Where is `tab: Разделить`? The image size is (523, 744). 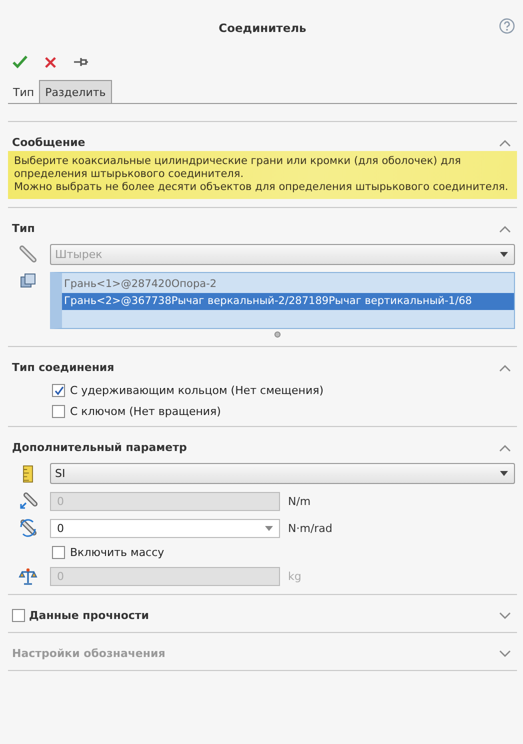 tab: Разделить is located at coordinates (75, 91).